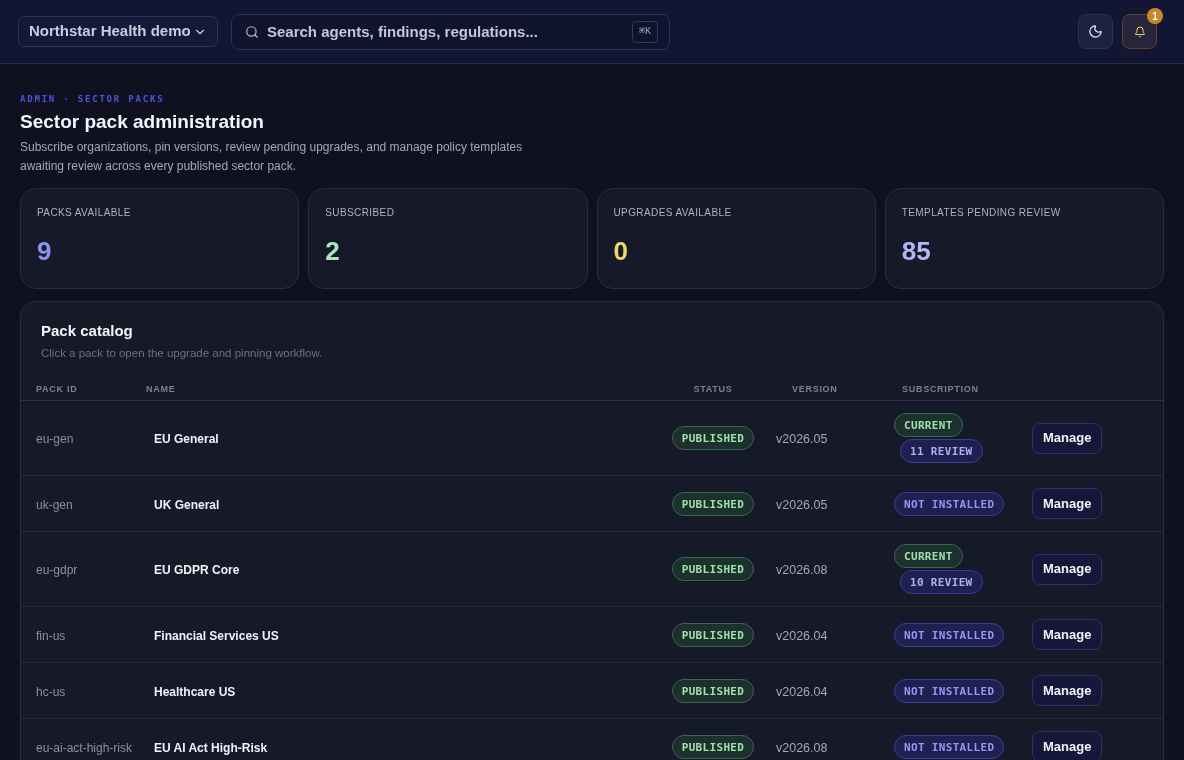 The image size is (1184, 760). I want to click on column-header: STATUS, so click(713, 388).